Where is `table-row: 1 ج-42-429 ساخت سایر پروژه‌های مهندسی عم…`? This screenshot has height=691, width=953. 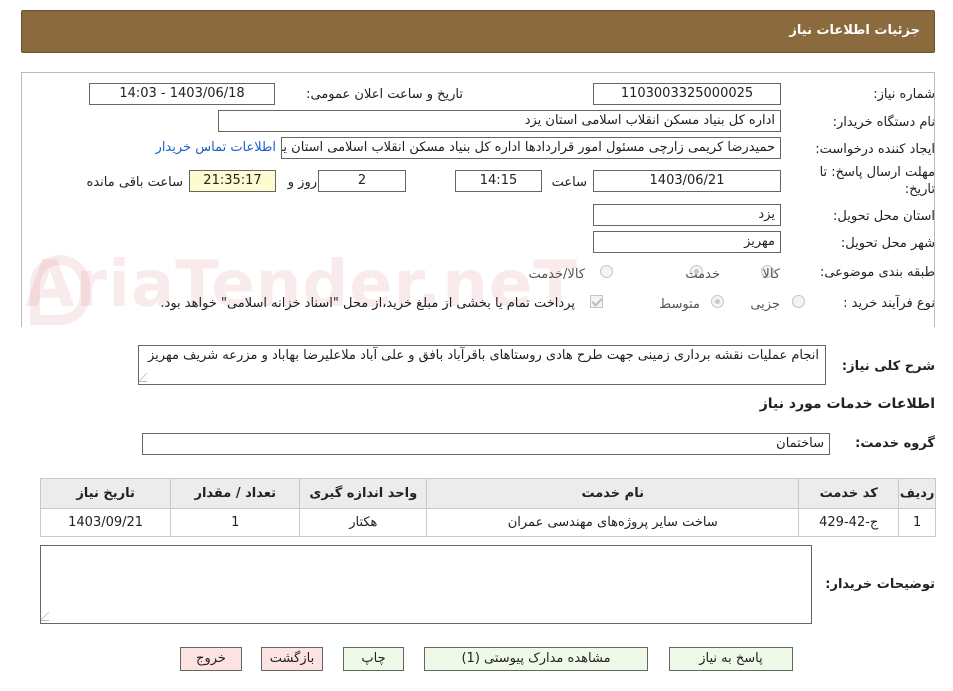
table-row: 1 ج-42-429 ساخت سایر پروژه‌های مهندسی عم… is located at coordinates (487, 522).